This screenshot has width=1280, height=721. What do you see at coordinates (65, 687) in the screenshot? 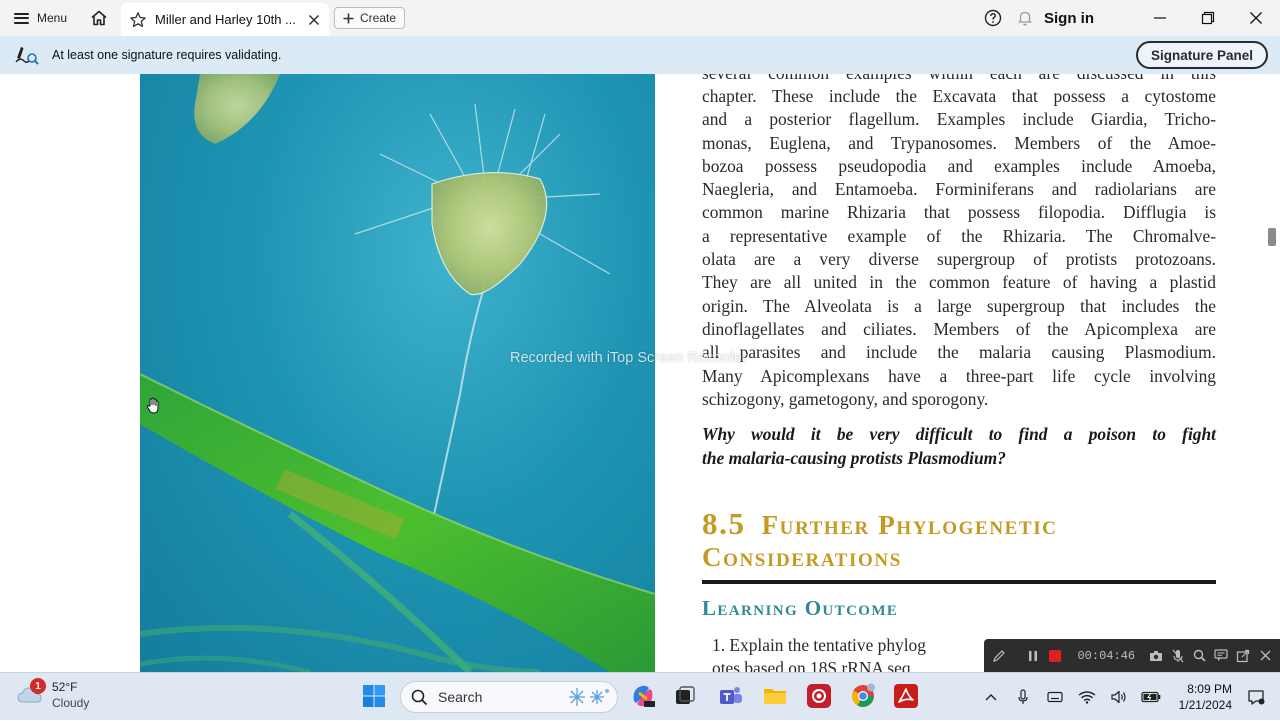
I see `weather-temperature: 52°F` at bounding box center [65, 687].